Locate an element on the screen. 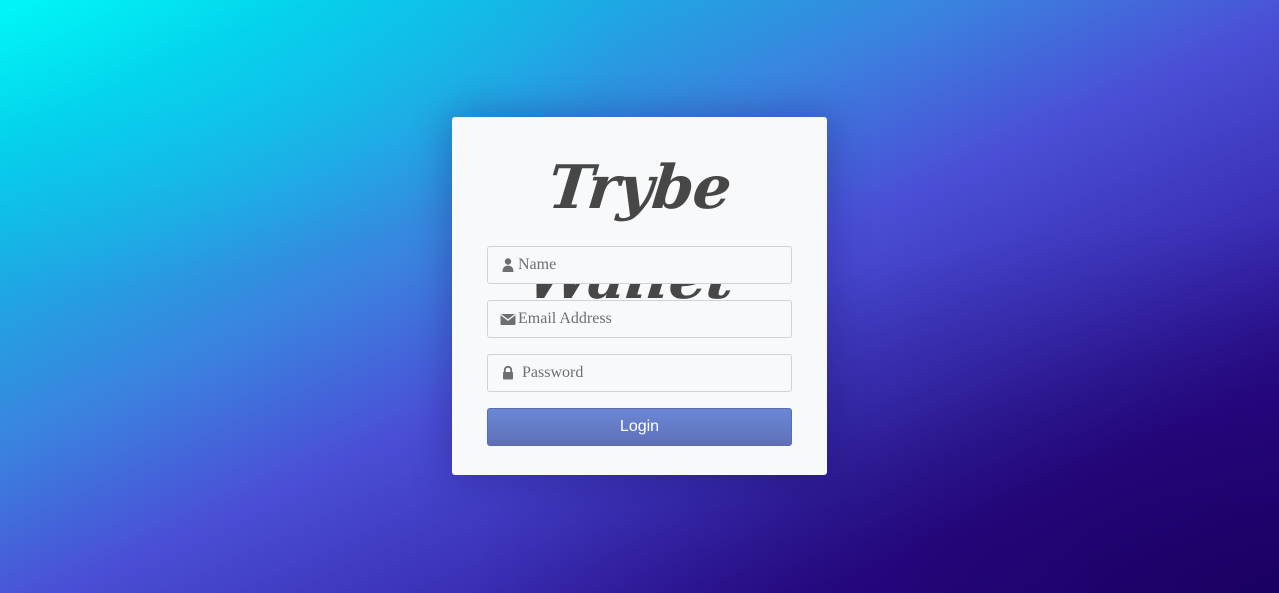 The image size is (1279, 593). name-field is located at coordinates (639, 265).